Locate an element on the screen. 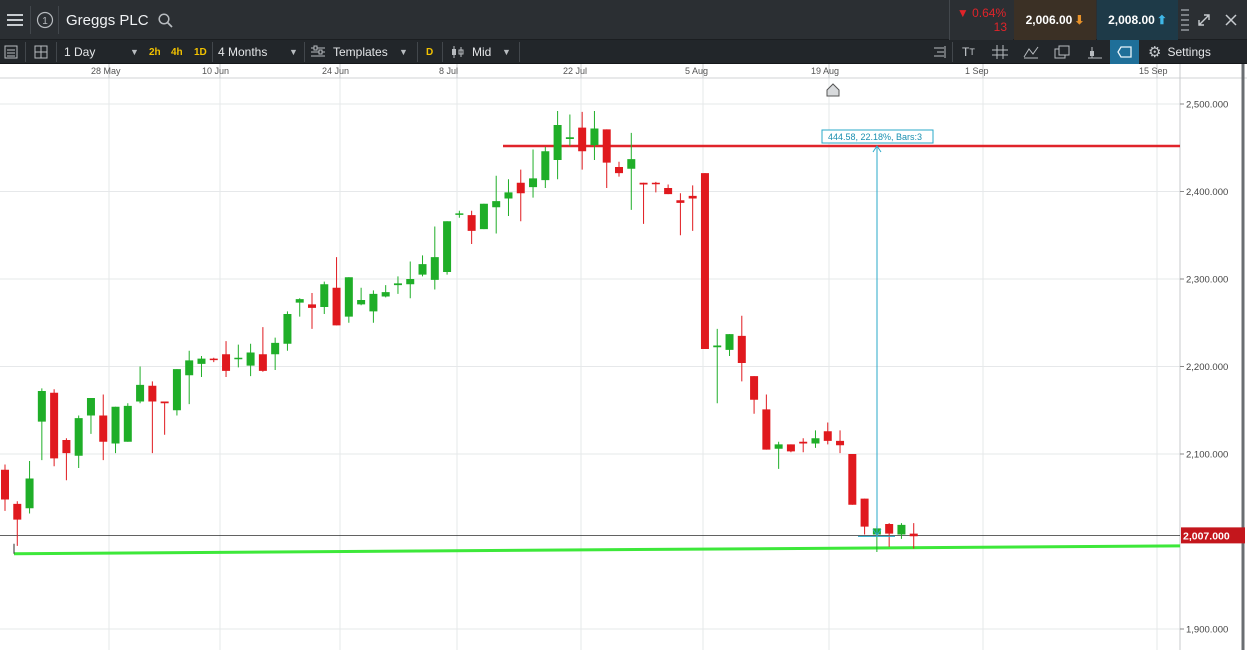  indicators-icon is located at coordinates (1031, 52).